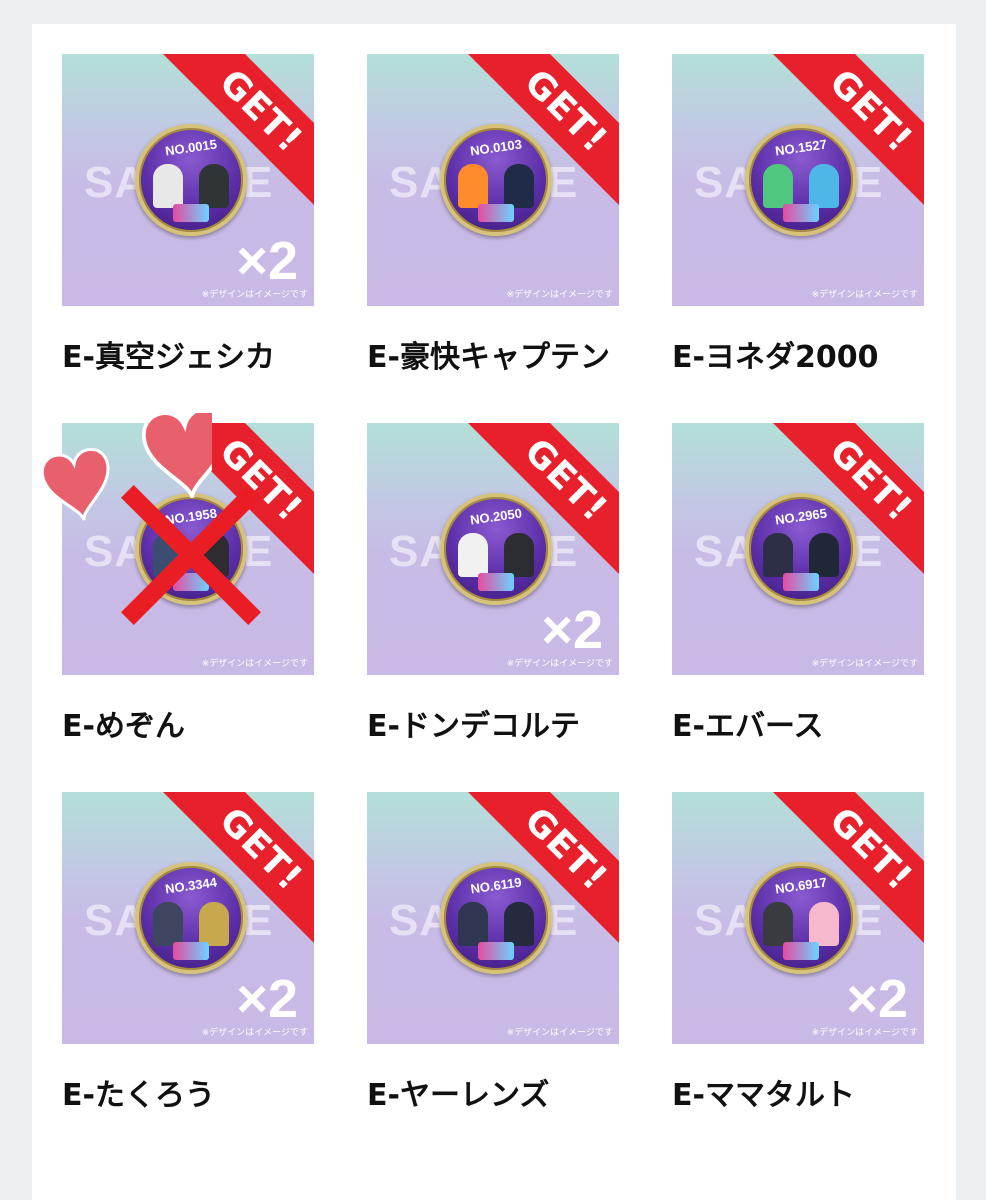 This screenshot has height=1200, width=986. What do you see at coordinates (191, 180) in the screenshot?
I see `coin-badge-image: NO.0015` at bounding box center [191, 180].